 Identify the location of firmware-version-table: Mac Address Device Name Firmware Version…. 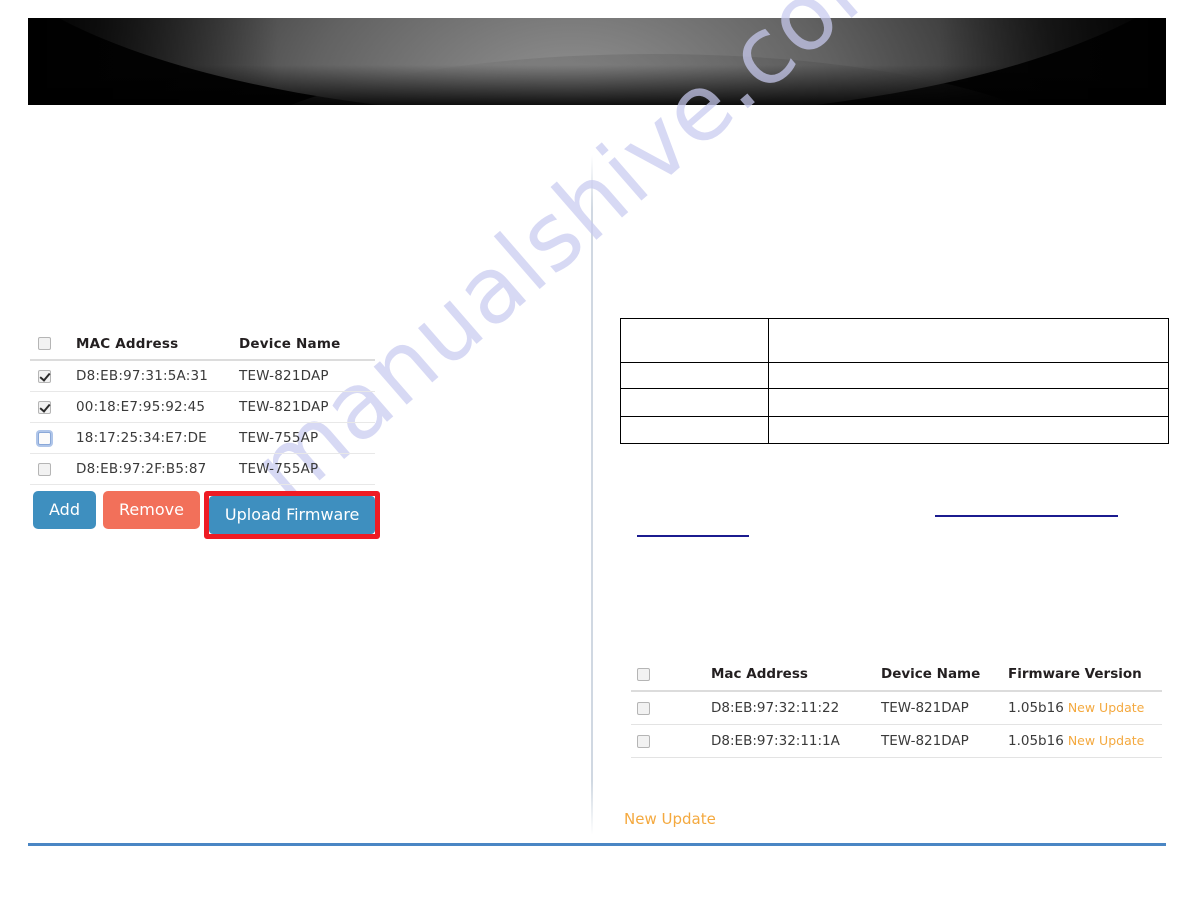
(896, 708).